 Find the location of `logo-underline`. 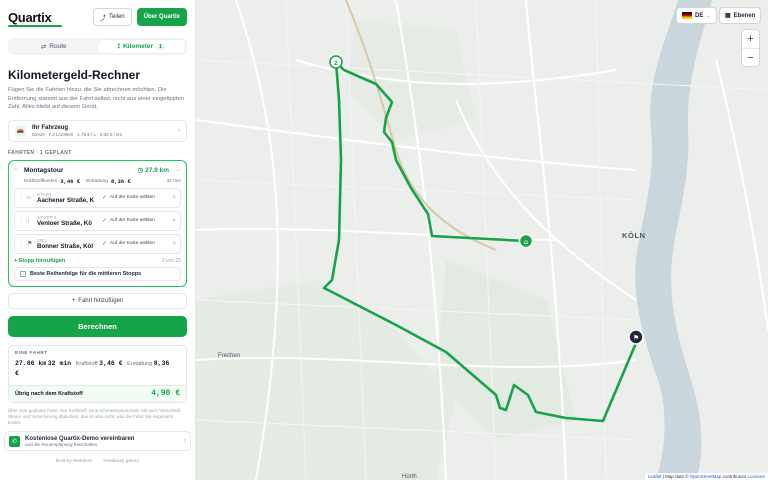

logo-underline is located at coordinates (35, 25).